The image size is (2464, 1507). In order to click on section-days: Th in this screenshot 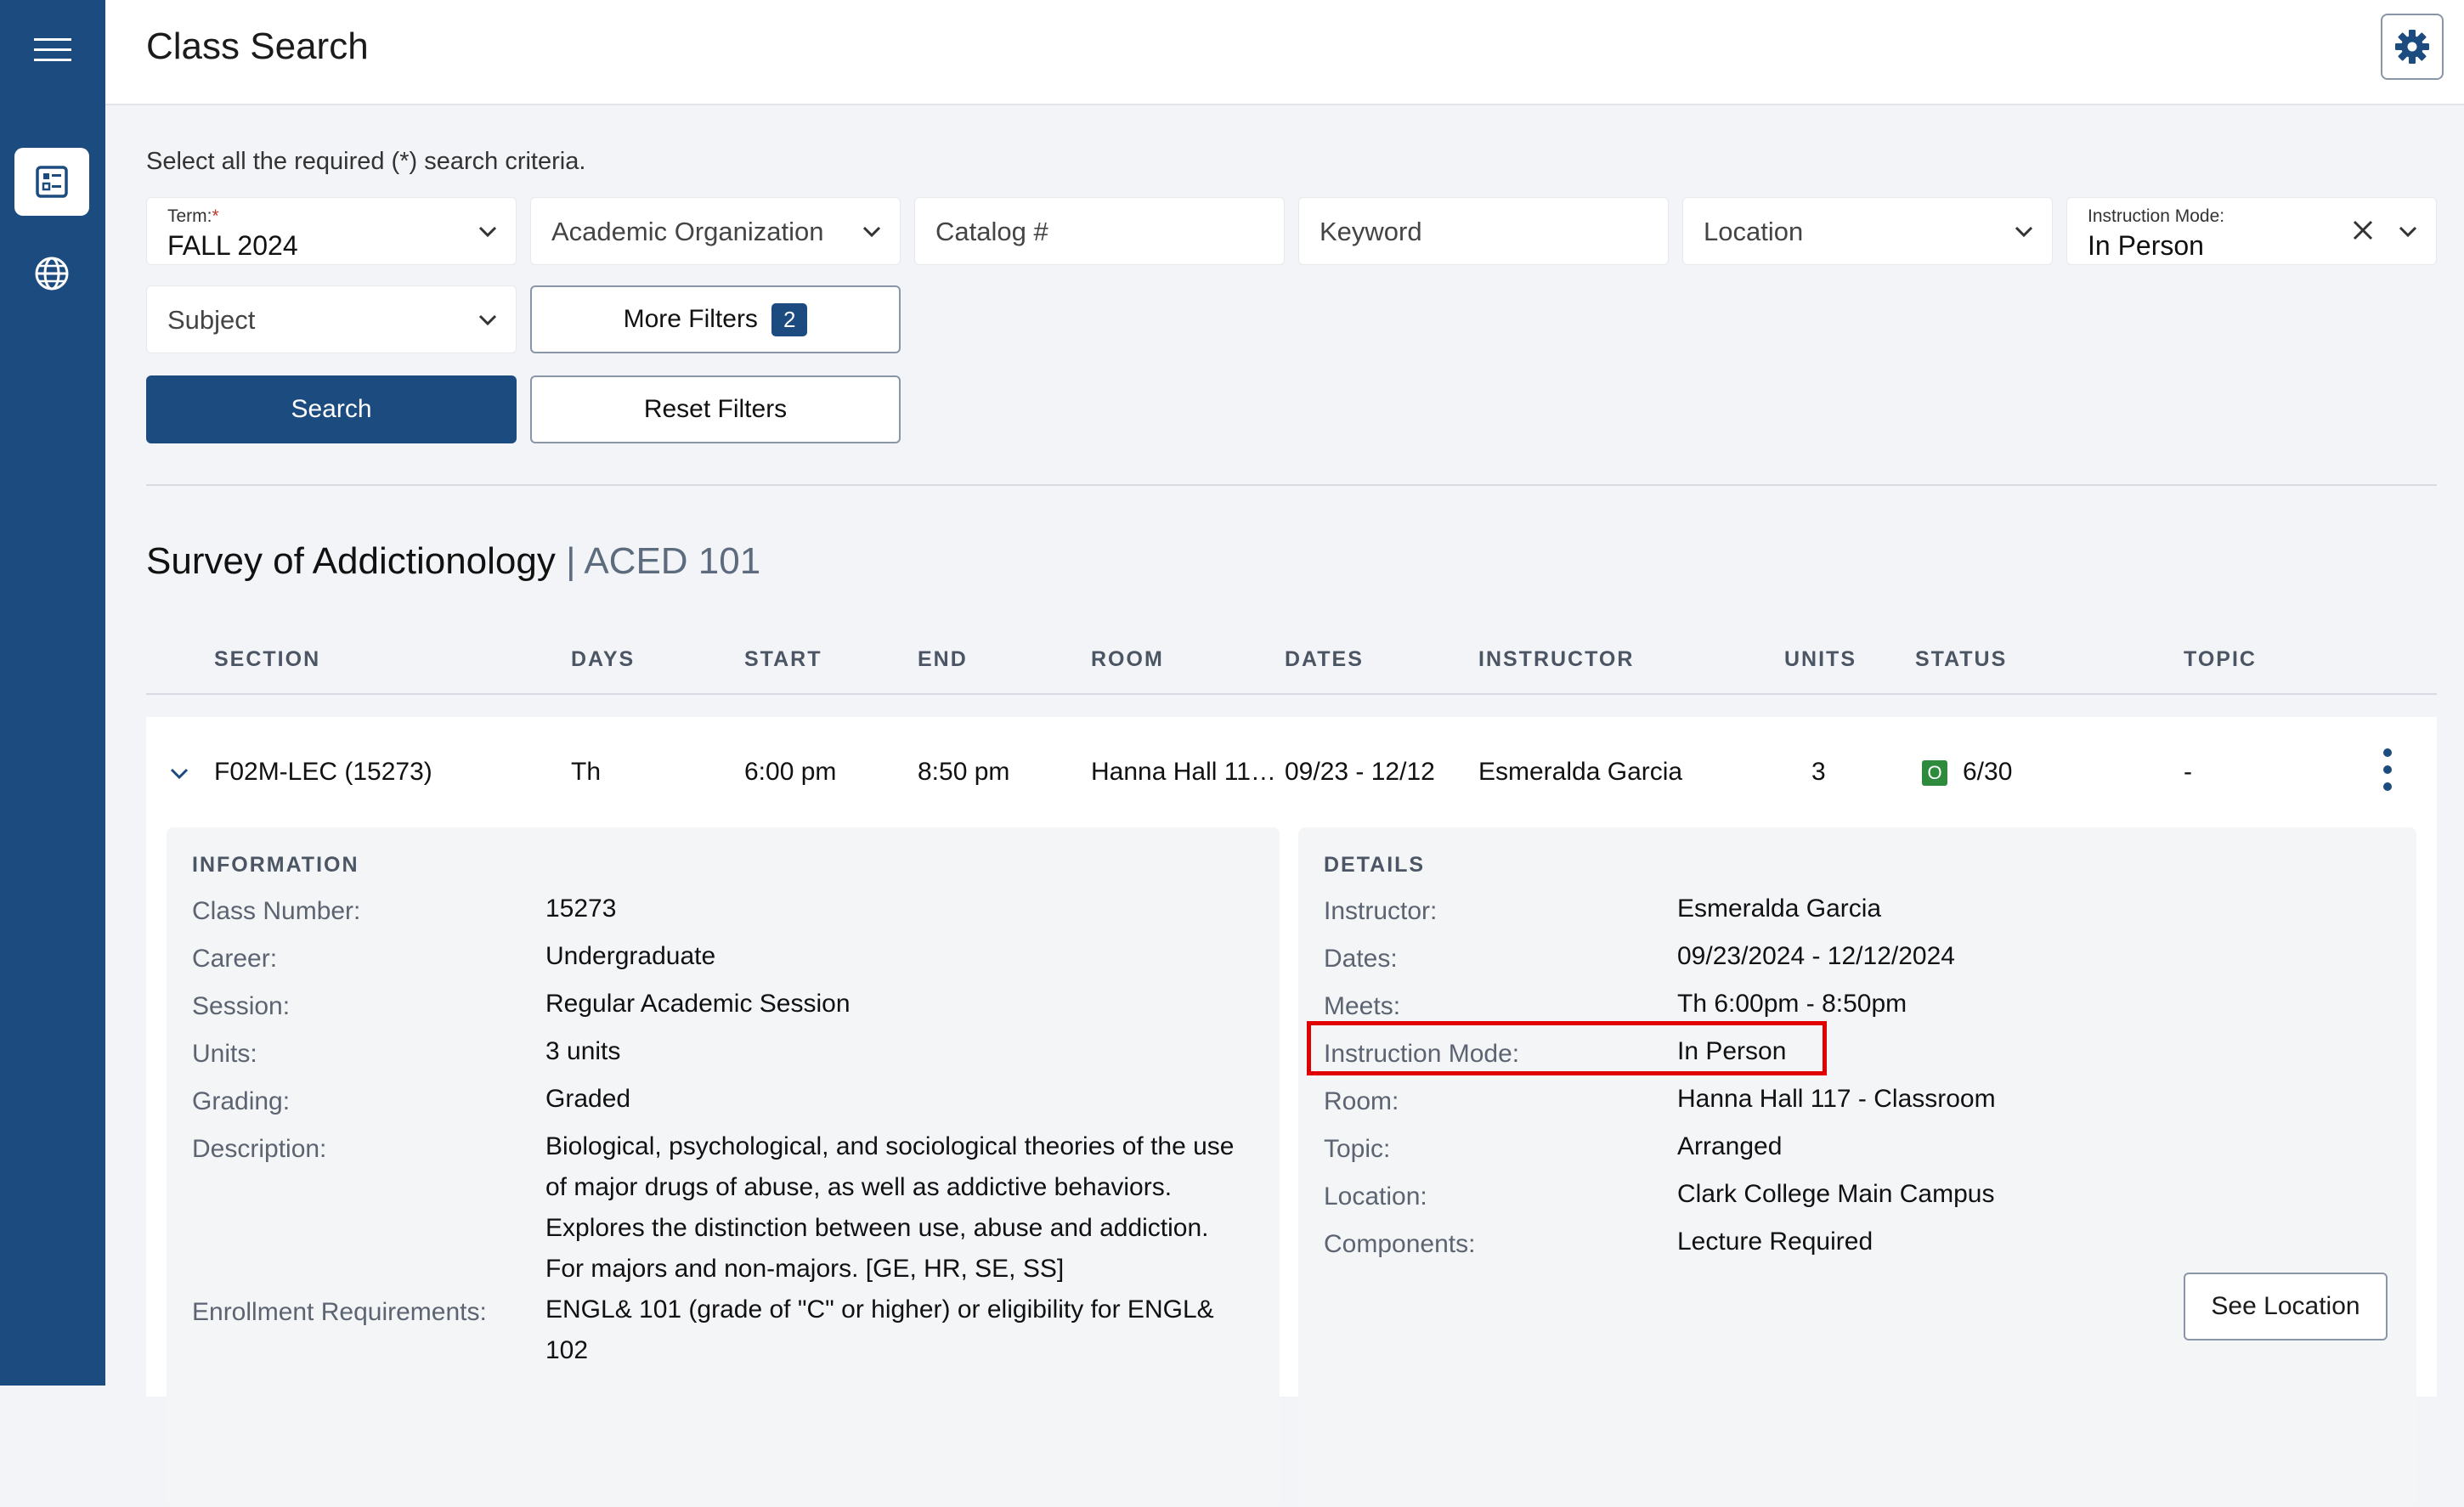, I will do `click(586, 772)`.